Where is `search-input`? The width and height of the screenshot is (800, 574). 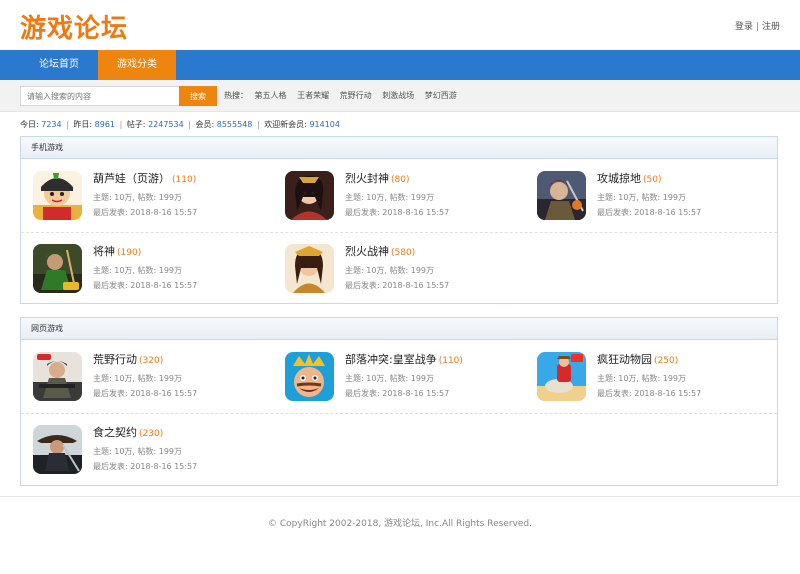 search-input is located at coordinates (100, 96).